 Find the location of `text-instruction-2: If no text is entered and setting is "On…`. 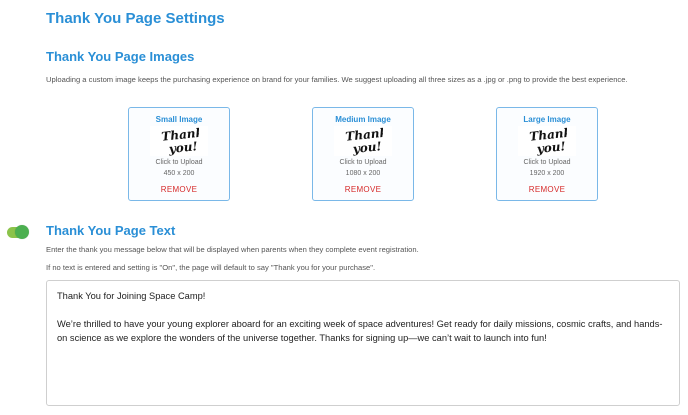

text-instruction-2: If no text is entered and setting is "On… is located at coordinates (211, 267).